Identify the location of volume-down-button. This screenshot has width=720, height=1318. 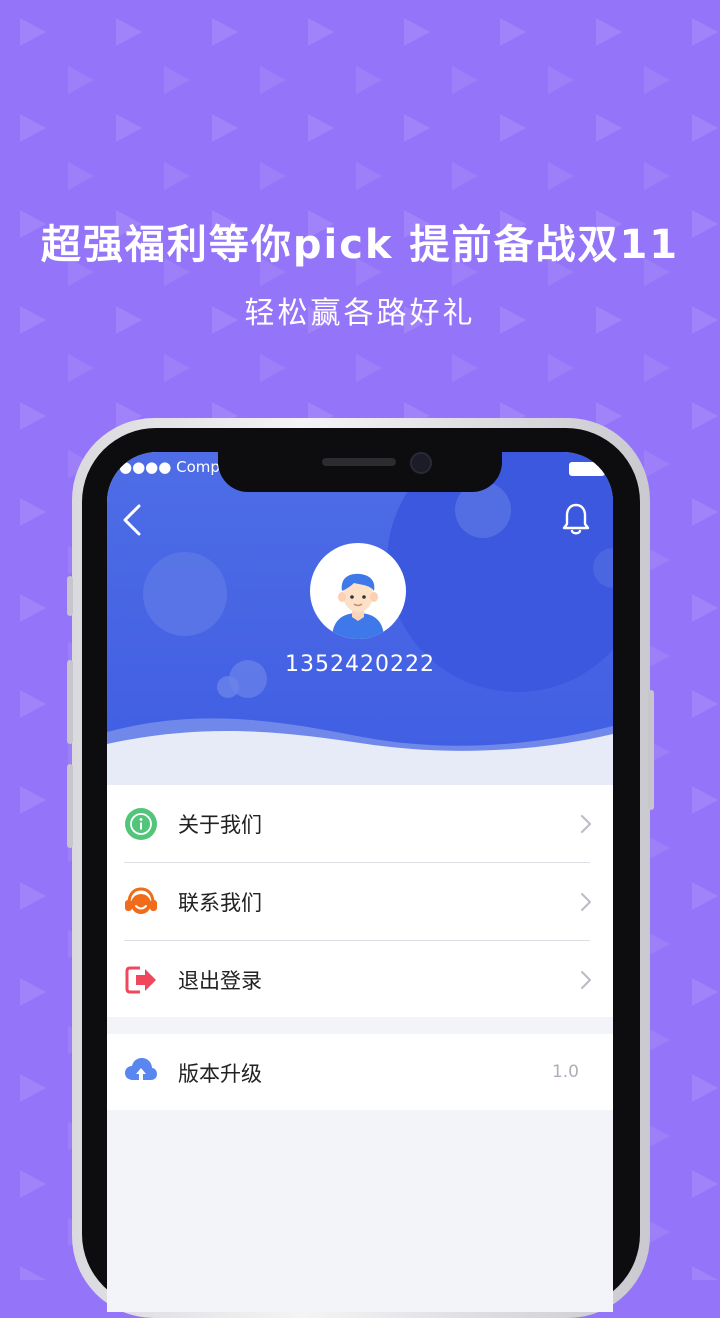
(70, 806).